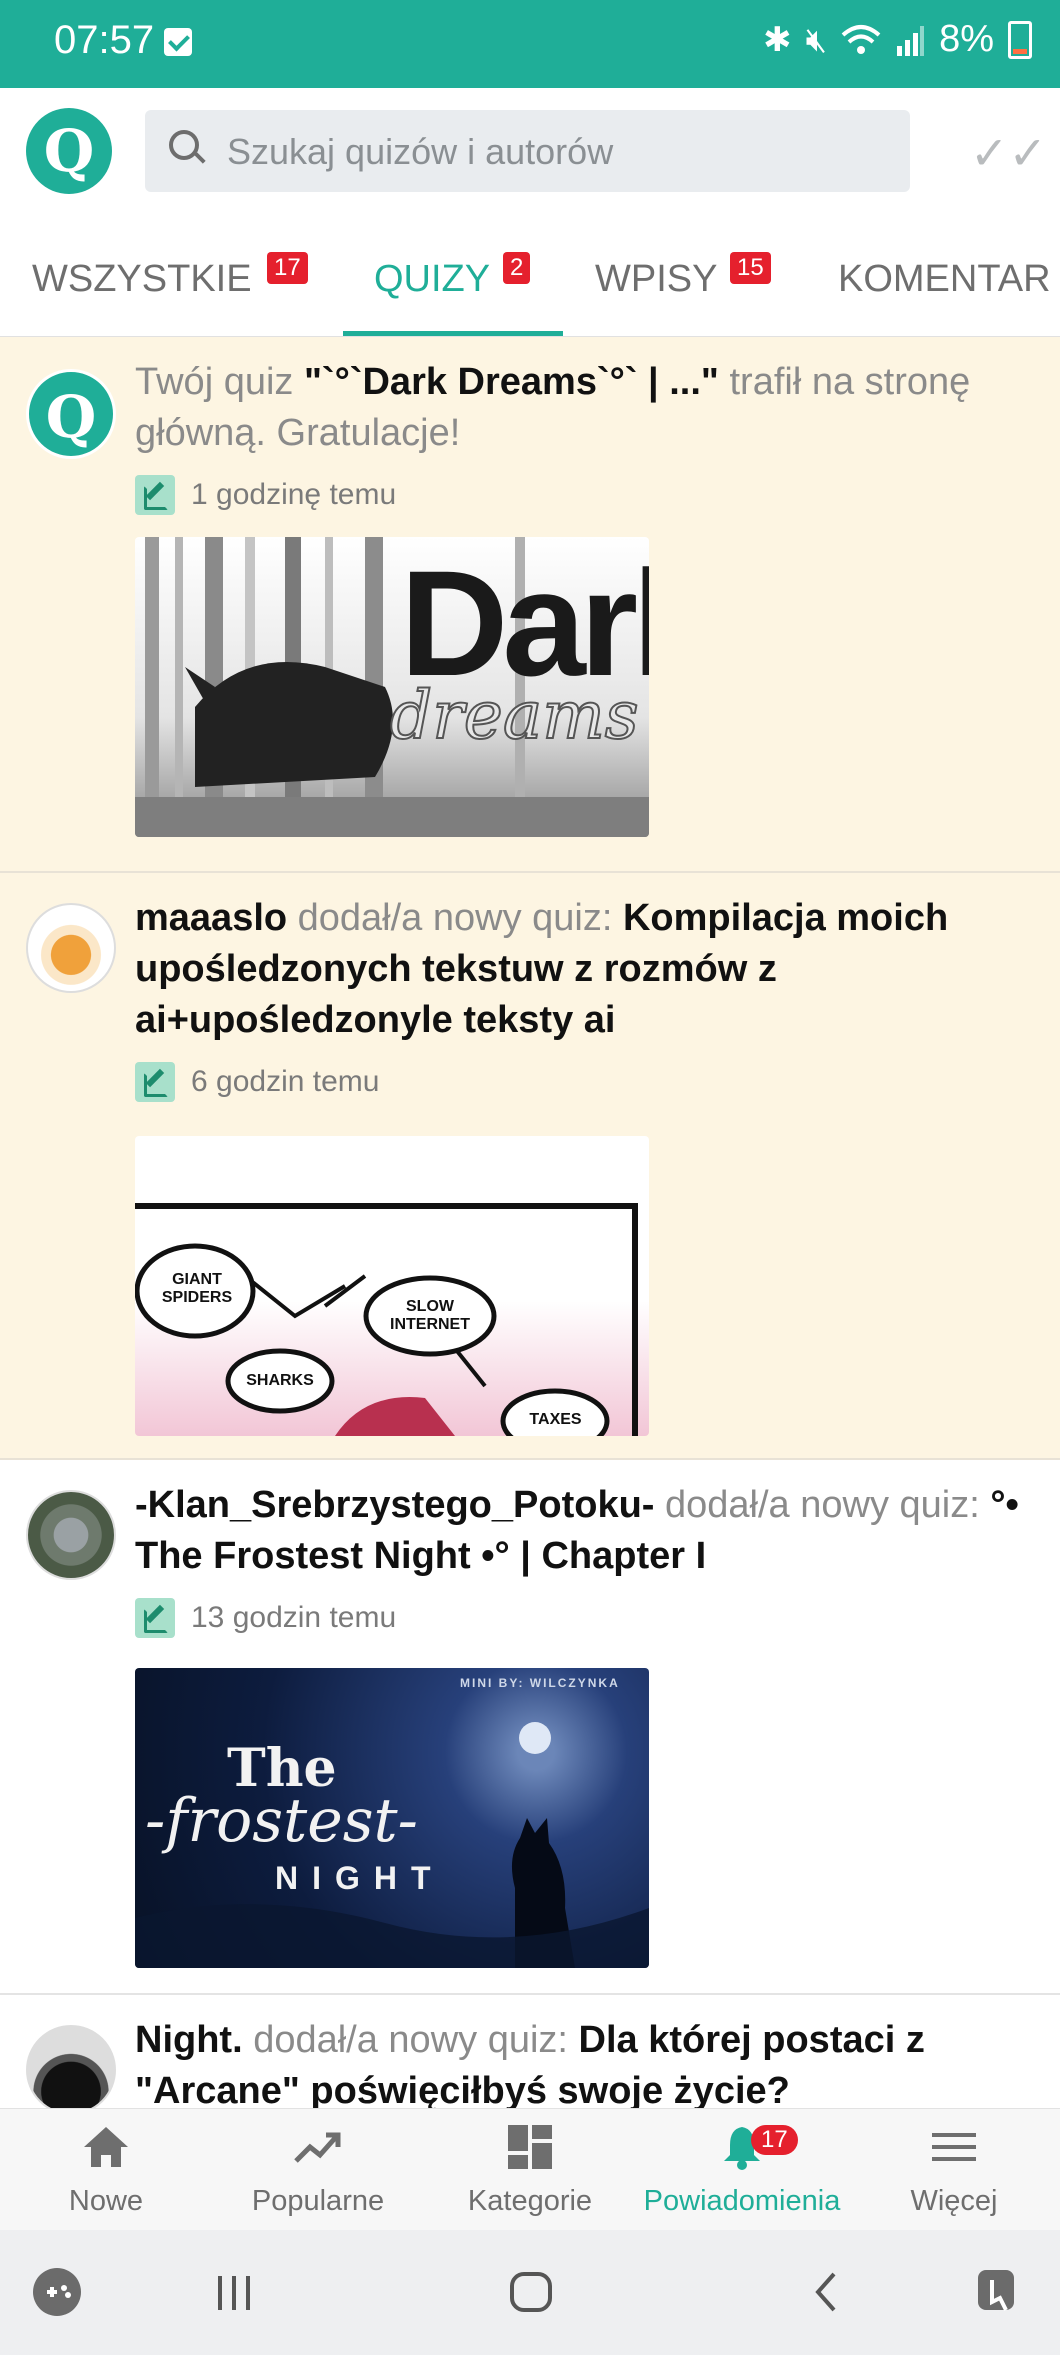 This screenshot has width=1060, height=2355. I want to click on notification-tabs: WSZYSTKIE 17 QUIZY 2 WPISY 15 KOMENTAR, so click(530, 277).